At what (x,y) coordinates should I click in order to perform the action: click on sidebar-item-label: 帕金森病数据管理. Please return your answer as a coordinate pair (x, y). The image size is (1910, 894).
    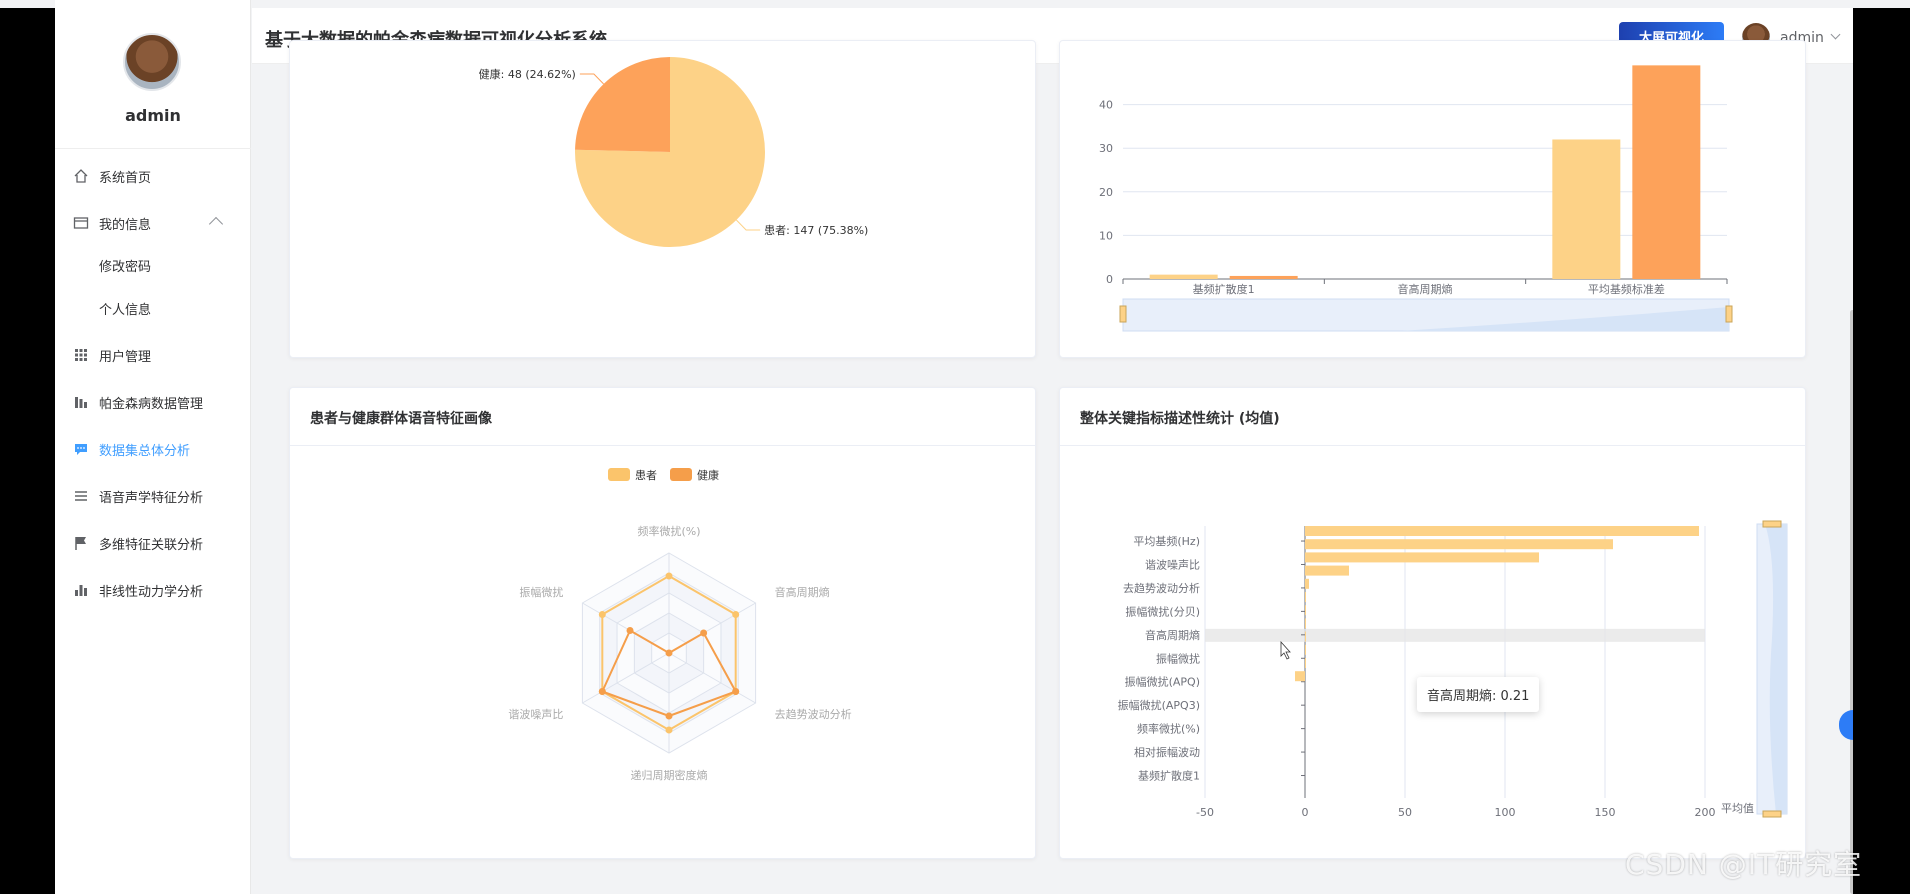
    Looking at the image, I should click on (151, 404).